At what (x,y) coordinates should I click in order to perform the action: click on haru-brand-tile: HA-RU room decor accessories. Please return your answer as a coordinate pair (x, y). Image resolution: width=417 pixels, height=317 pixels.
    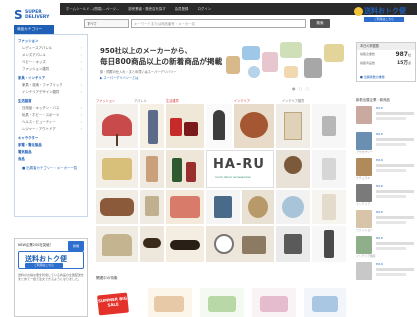
    Looking at the image, I should click on (240, 169).